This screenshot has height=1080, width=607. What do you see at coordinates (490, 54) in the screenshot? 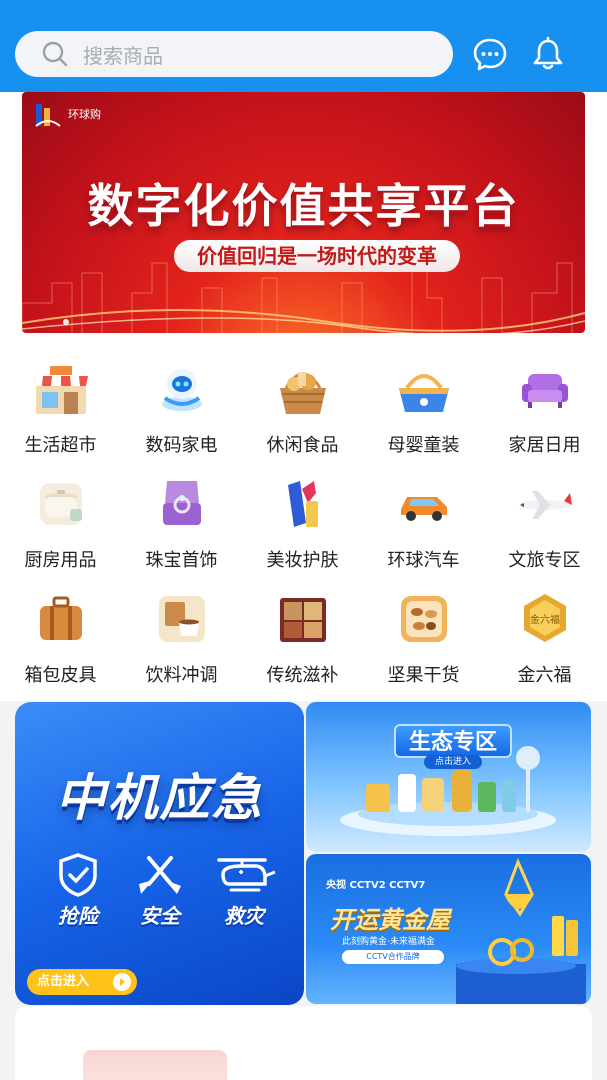
I see `chat-bubble-icon` at bounding box center [490, 54].